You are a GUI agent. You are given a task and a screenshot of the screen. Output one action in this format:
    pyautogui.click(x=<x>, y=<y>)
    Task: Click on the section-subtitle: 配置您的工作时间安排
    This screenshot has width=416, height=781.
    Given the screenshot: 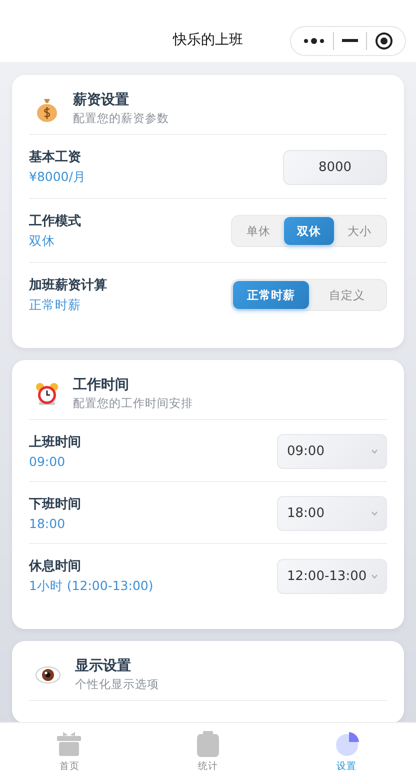 What is the action you would take?
    pyautogui.click(x=133, y=403)
    